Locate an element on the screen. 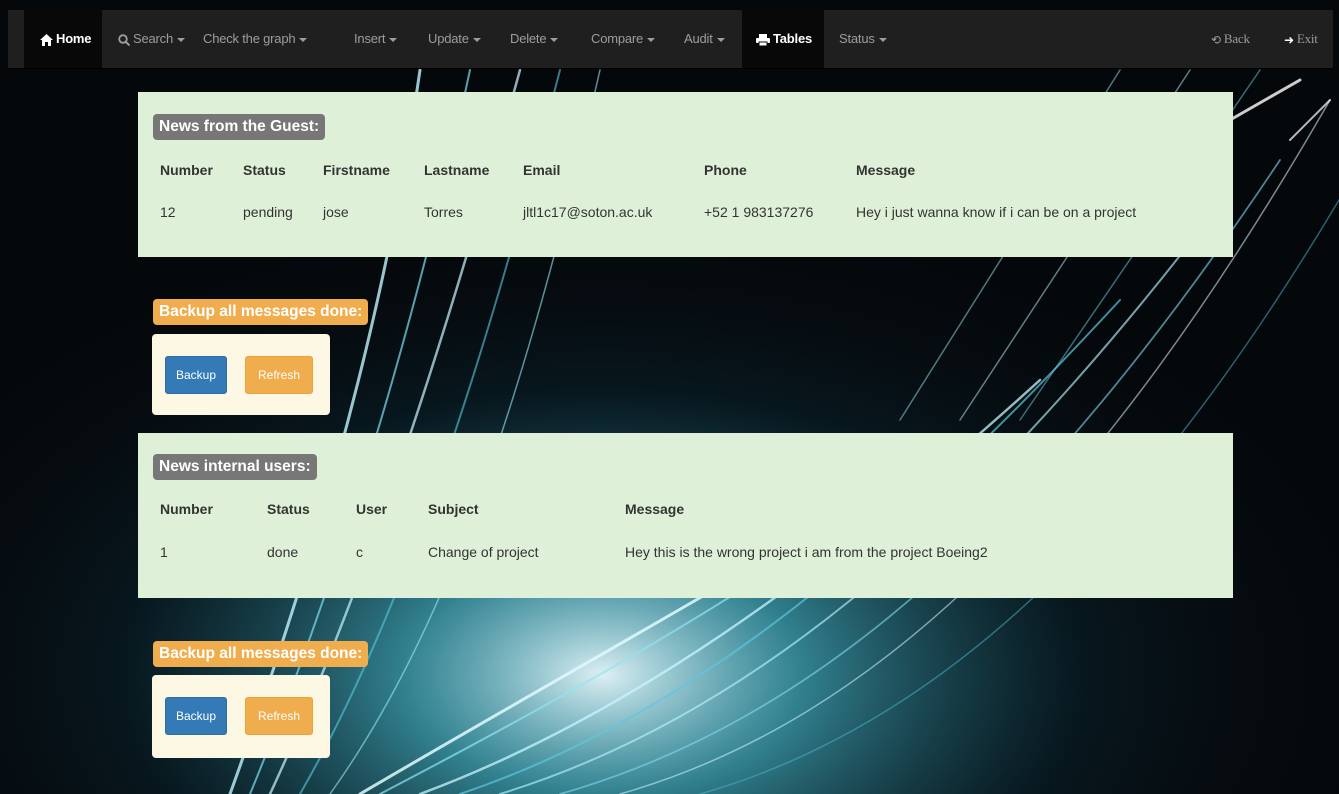  nav-delete: Delete is located at coordinates (534, 39).